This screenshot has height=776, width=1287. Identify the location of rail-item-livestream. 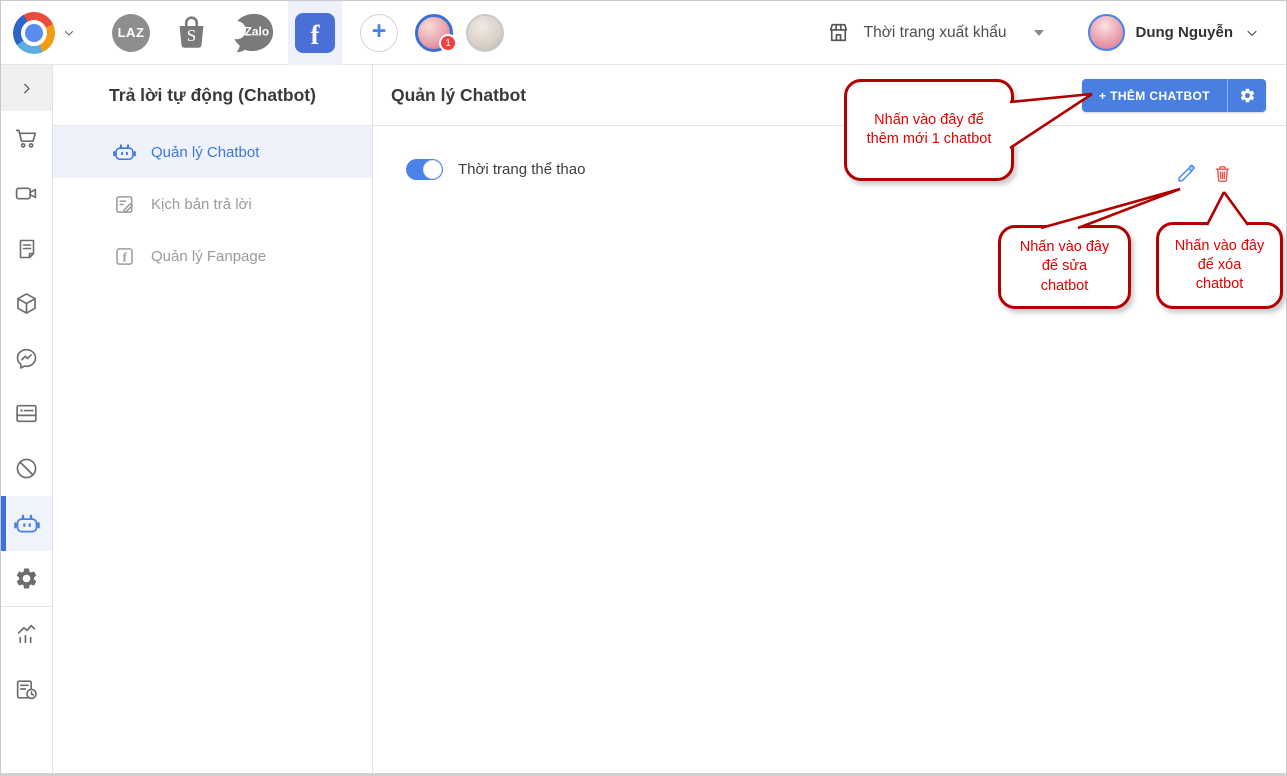
(26, 193).